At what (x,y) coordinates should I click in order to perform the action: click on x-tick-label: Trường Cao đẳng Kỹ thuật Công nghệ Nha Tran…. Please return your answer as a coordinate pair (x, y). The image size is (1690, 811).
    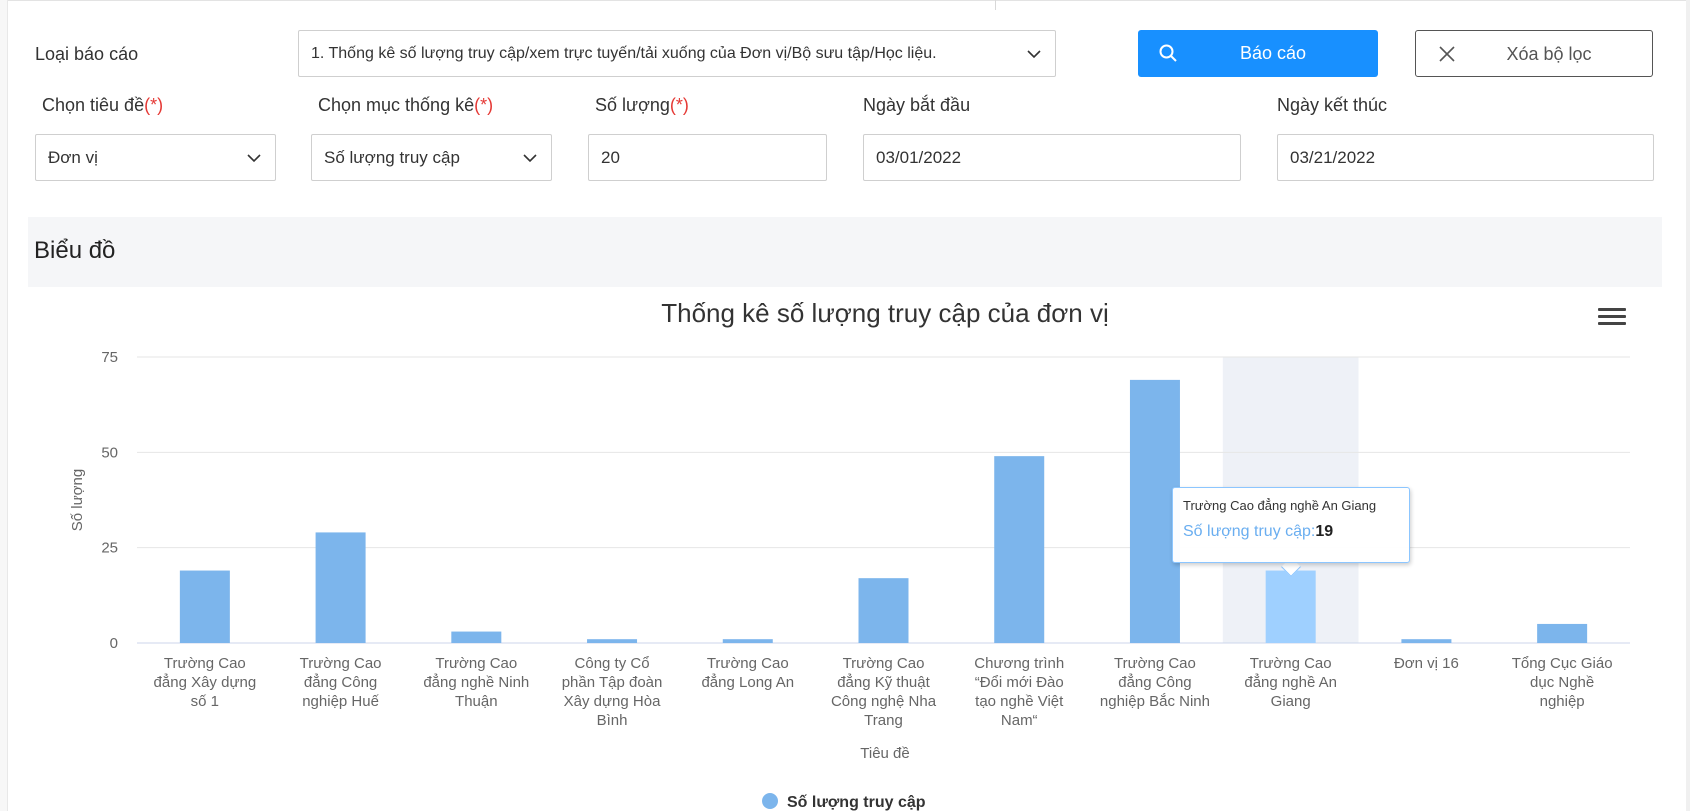
    Looking at the image, I should click on (884, 692).